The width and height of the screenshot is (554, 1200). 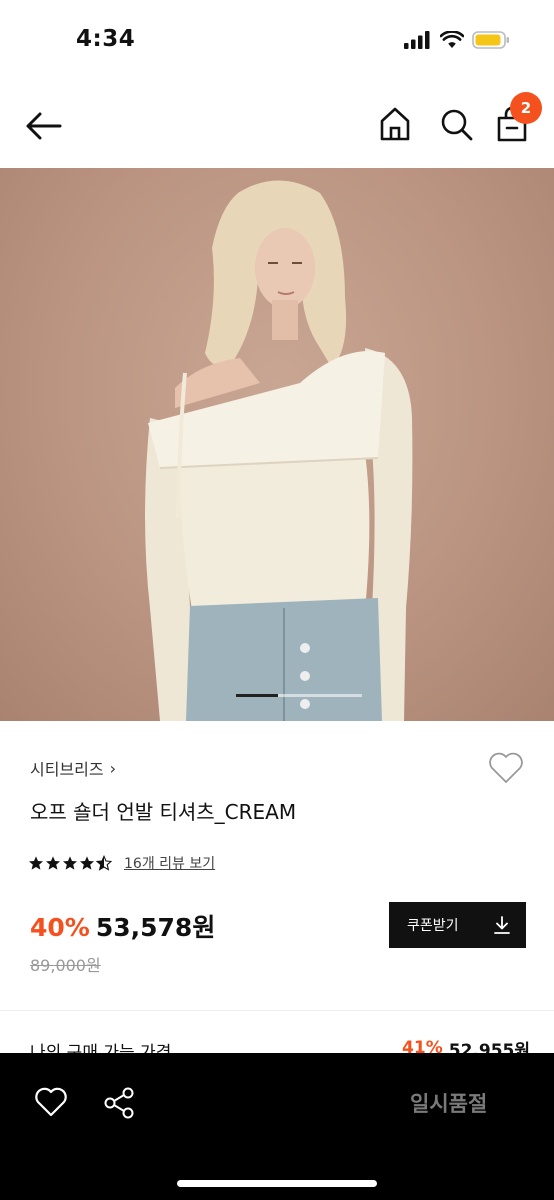 I want to click on brand-name: 시티브리즈, so click(x=67, y=769).